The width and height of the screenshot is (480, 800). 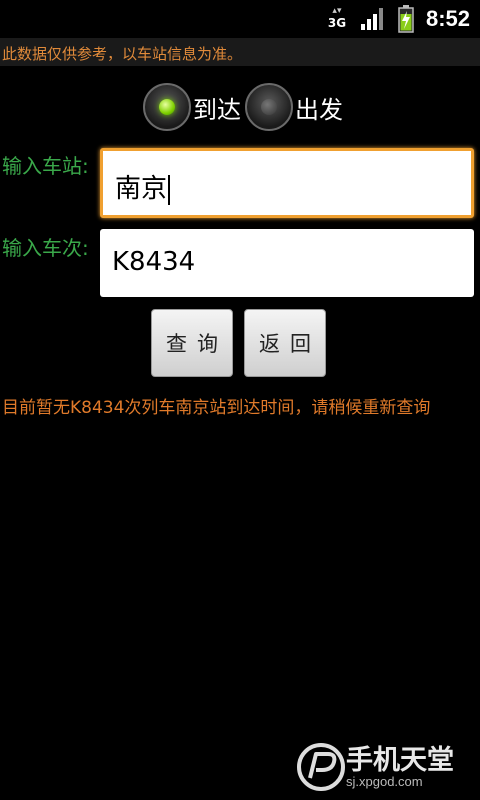 I want to click on signal-strength-icon, so click(x=371, y=19).